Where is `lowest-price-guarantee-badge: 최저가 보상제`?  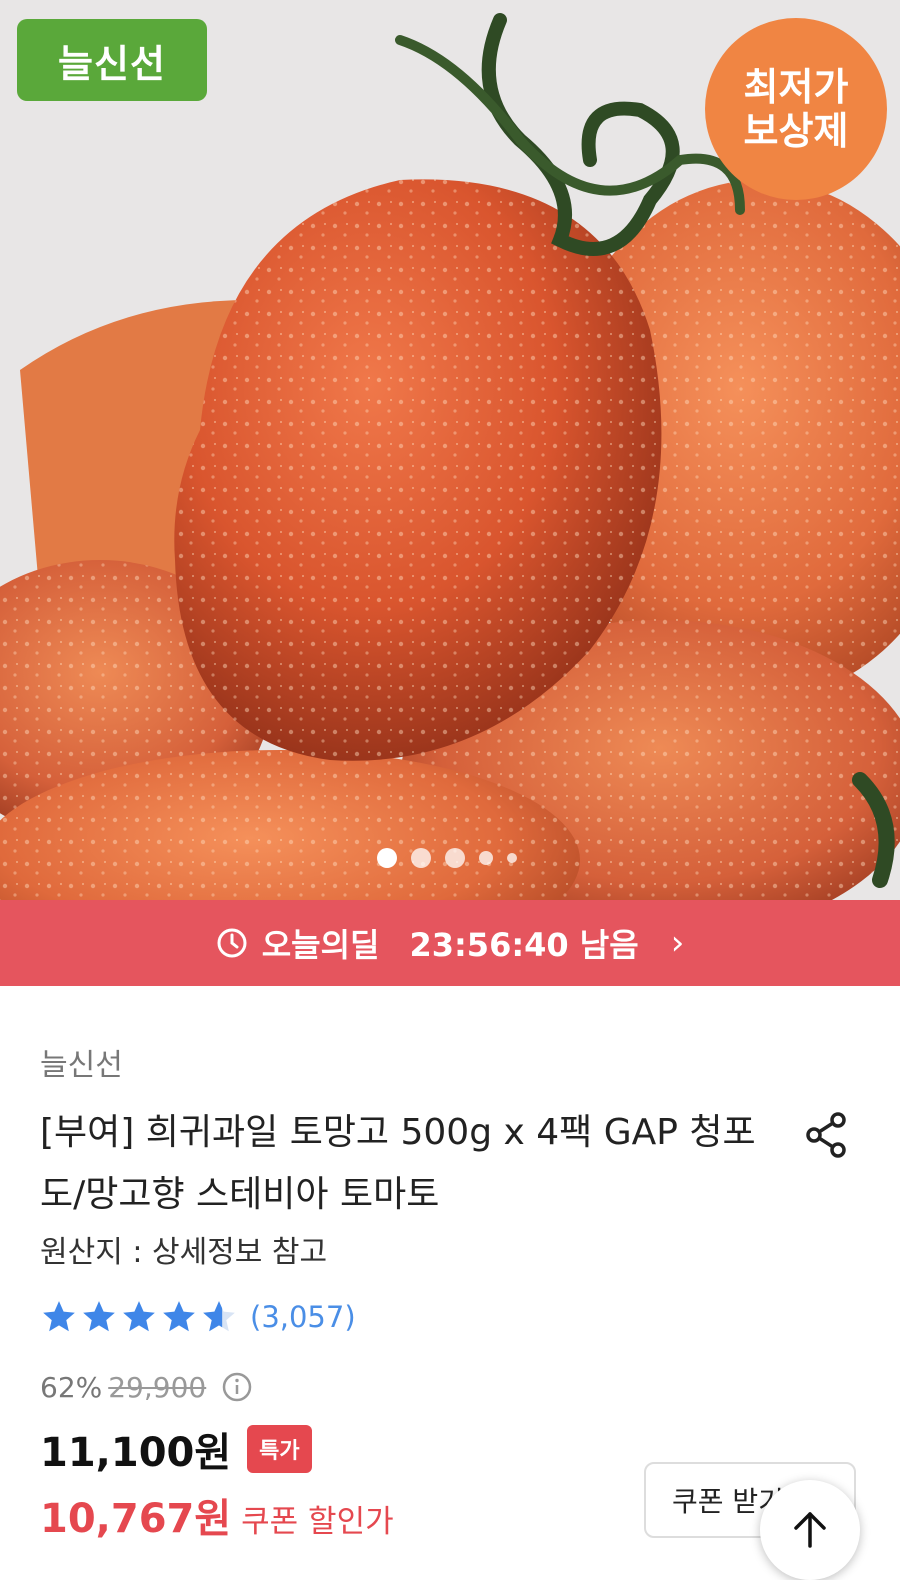 lowest-price-guarantee-badge: 최저가 보상제 is located at coordinates (796, 109).